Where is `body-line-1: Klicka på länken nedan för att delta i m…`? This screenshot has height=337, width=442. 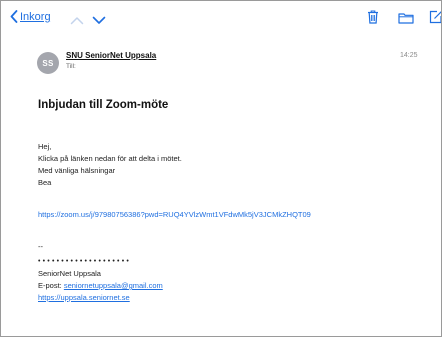
body-line-1: Klicka på länken nedan för att delta i m… is located at coordinates (110, 158).